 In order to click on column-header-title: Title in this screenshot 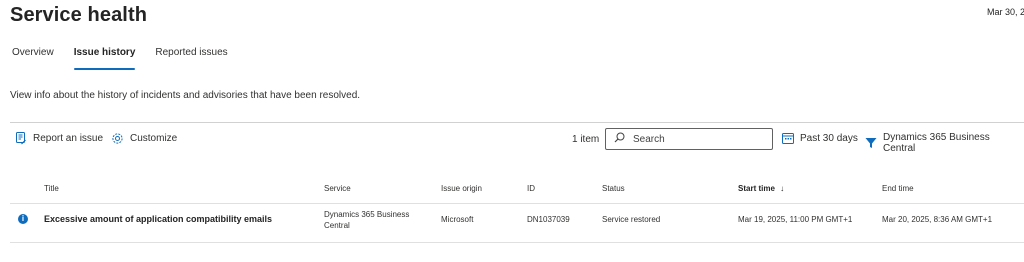, I will do `click(51, 188)`.